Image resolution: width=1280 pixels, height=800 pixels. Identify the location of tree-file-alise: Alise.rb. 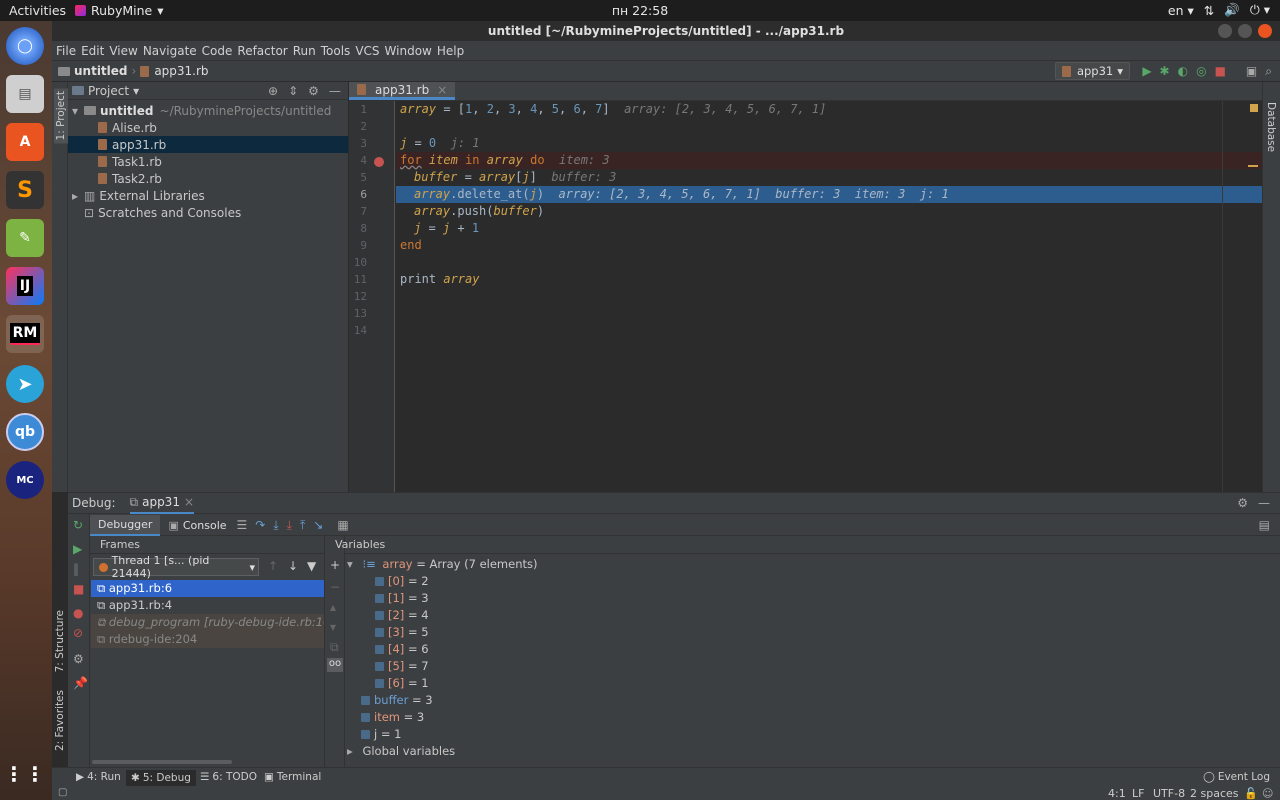
(208, 127).